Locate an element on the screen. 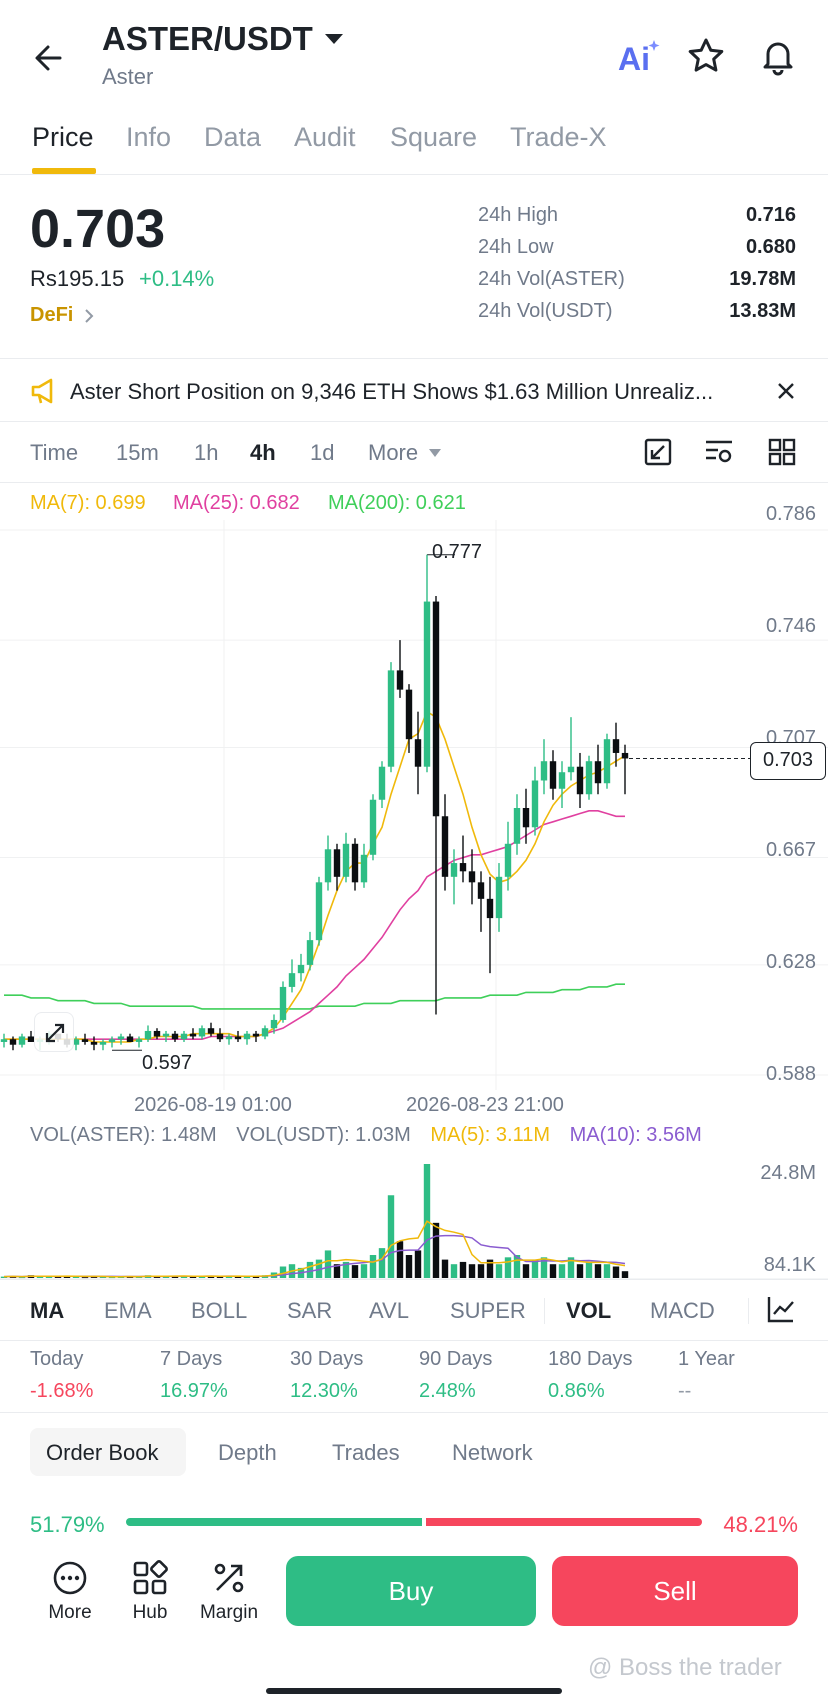 This screenshot has width=828, height=1694. ai-button: Ai is located at coordinates (638, 56).